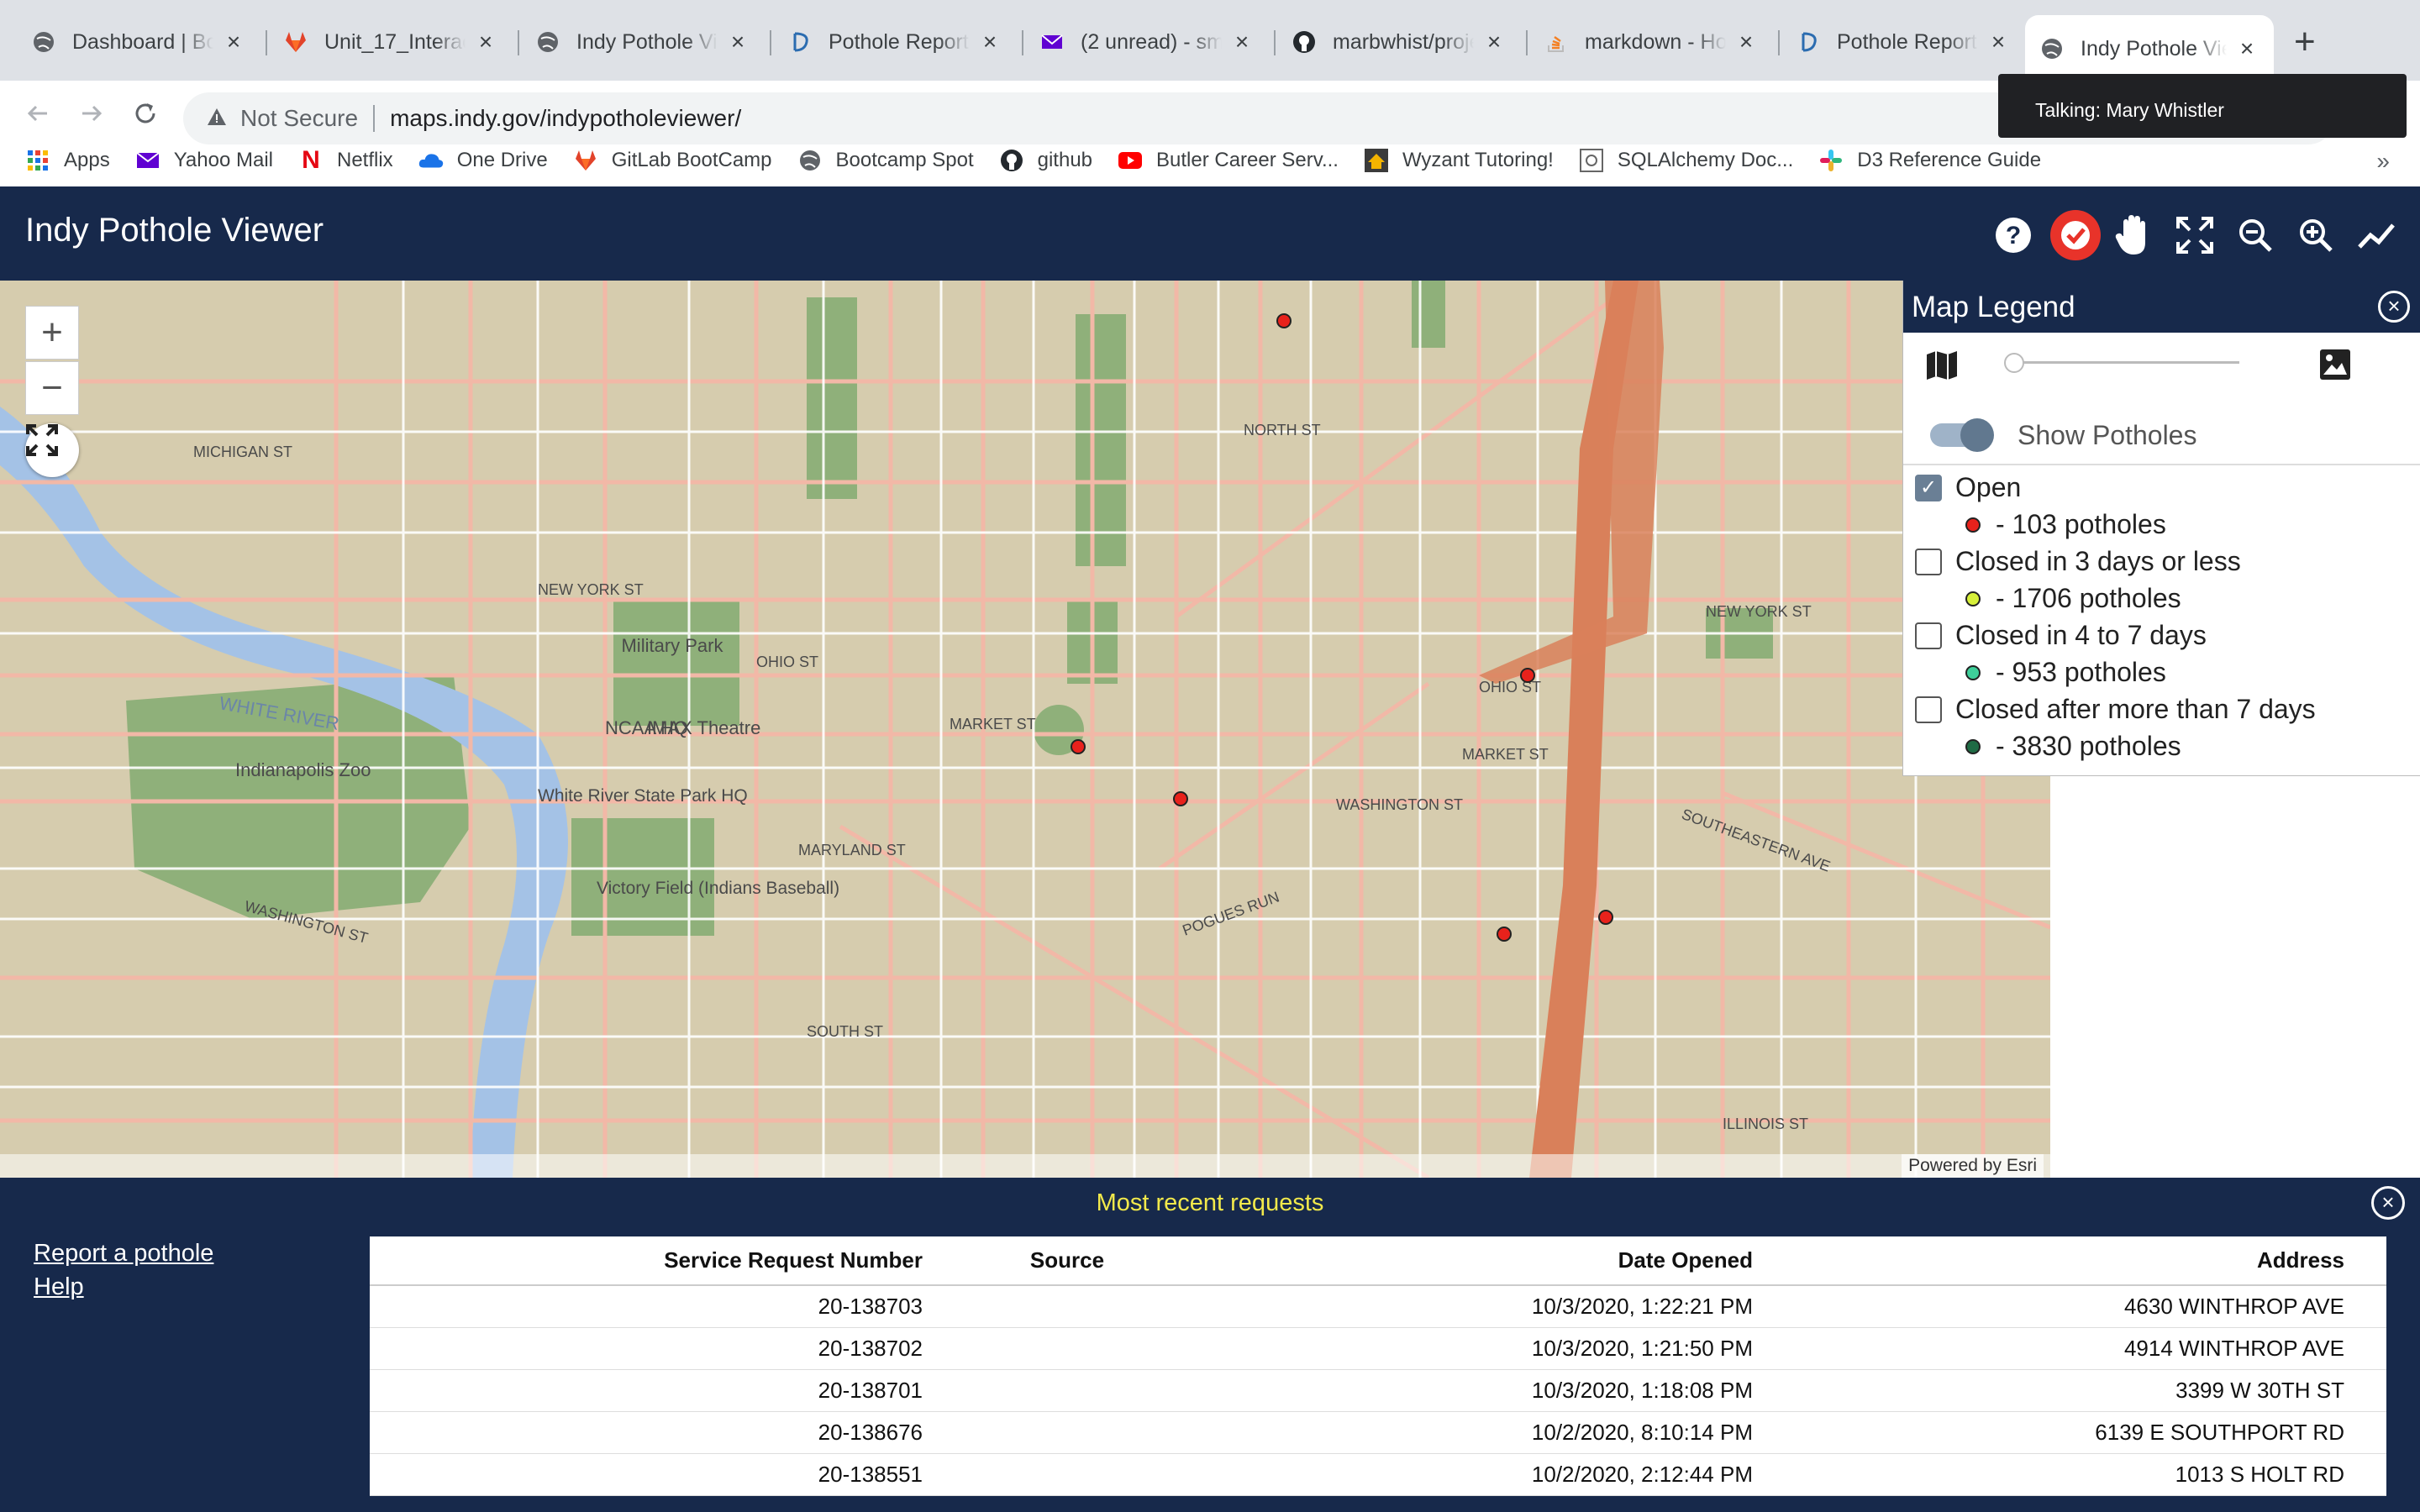 This screenshot has height=1512, width=2420. What do you see at coordinates (1929, 160) in the screenshot?
I see `bookmark-d3-reference: D3 Reference Guide` at bounding box center [1929, 160].